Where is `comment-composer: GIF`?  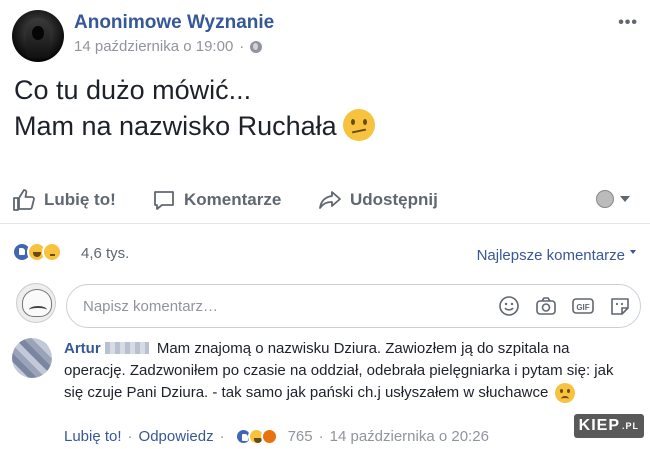
comment-composer: GIF is located at coordinates (325, 305).